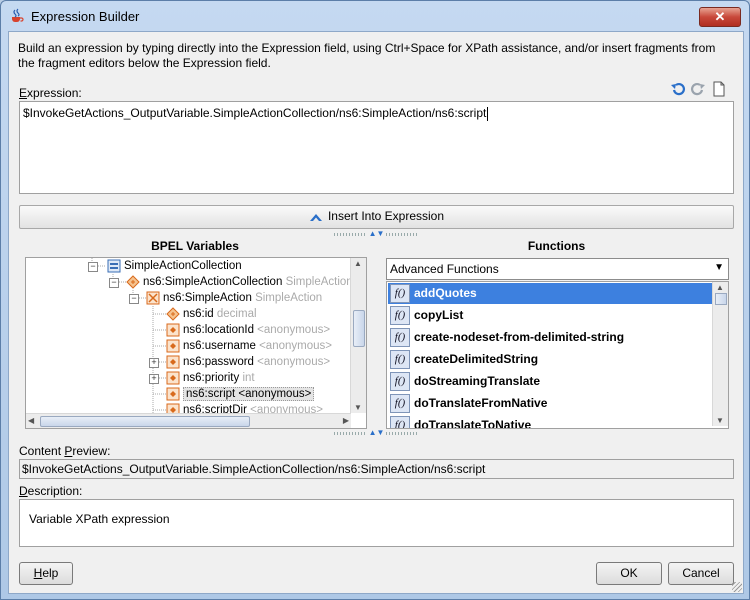 The width and height of the screenshot is (750, 600). Describe the element at coordinates (174, 266) in the screenshot. I see `tree-node: SimpleActionCollection` at that location.